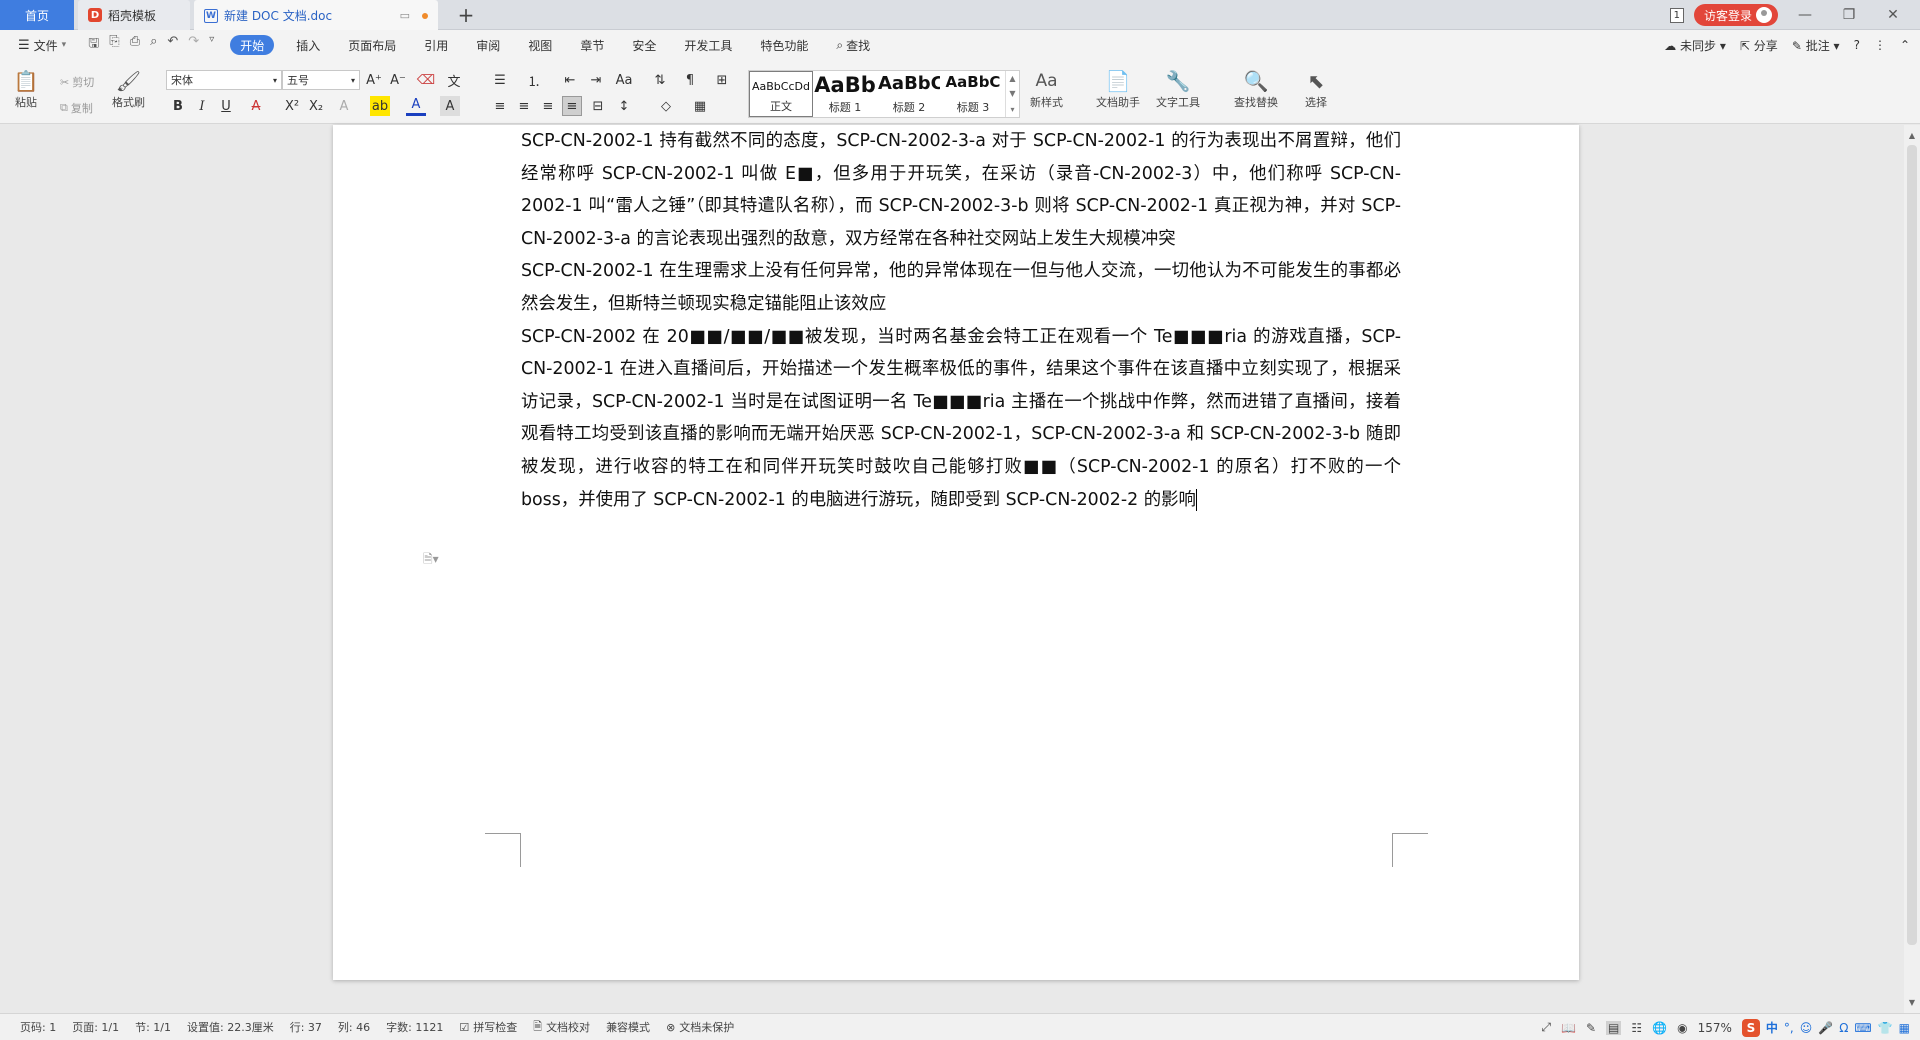 This screenshot has width=1920, height=1040. Describe the element at coordinates (153, 1027) in the screenshot. I see `status-section: 节: 1/1` at that location.